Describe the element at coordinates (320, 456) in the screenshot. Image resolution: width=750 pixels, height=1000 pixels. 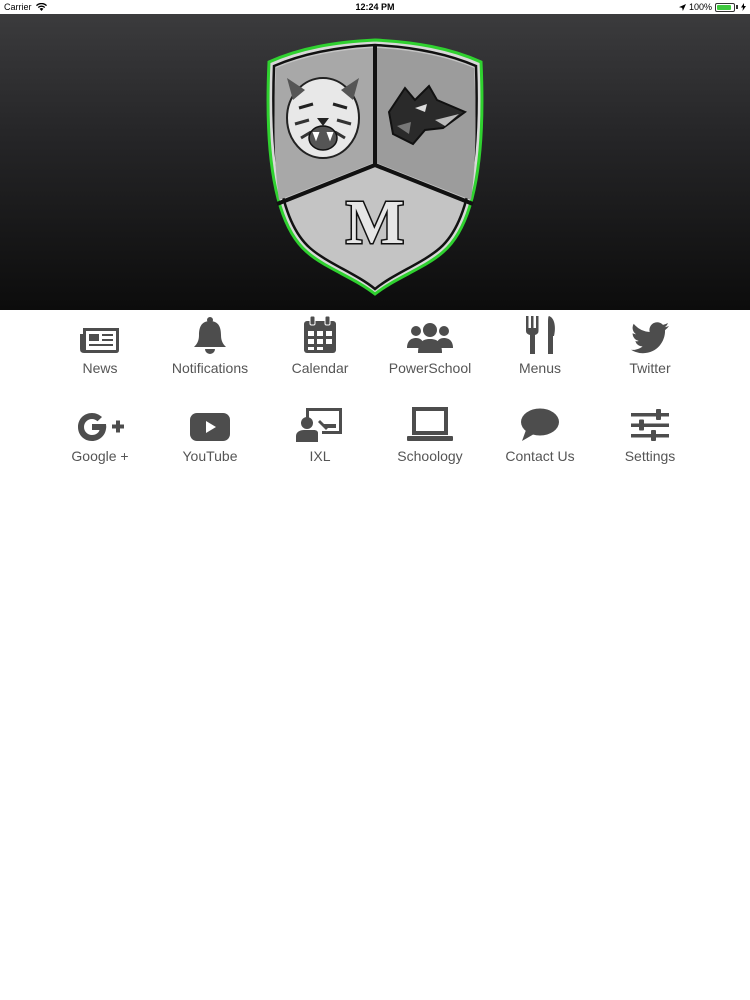
I see `tile-label: IXL` at that location.